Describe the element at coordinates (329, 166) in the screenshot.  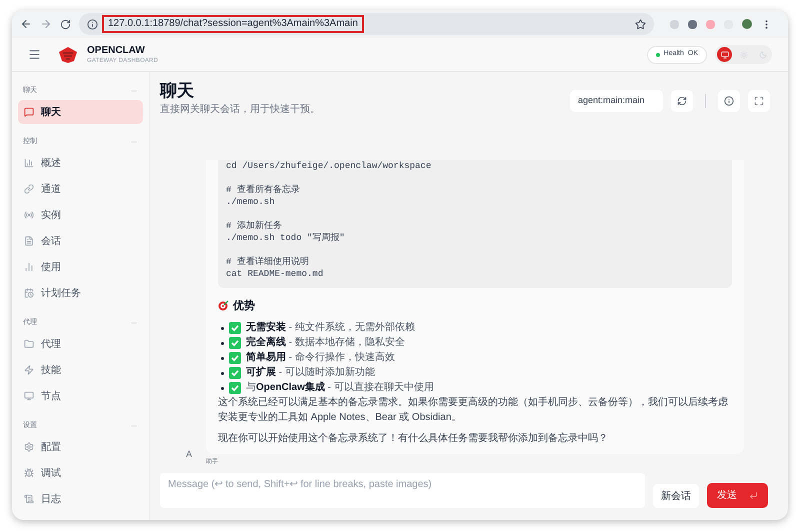
I see `code-line: cd /Users/zhufeige/.openclaw/workspace` at that location.